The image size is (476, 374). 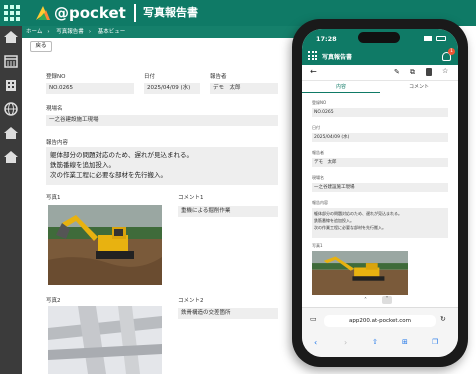 I want to click on concrete-photo, so click(x=105, y=340).